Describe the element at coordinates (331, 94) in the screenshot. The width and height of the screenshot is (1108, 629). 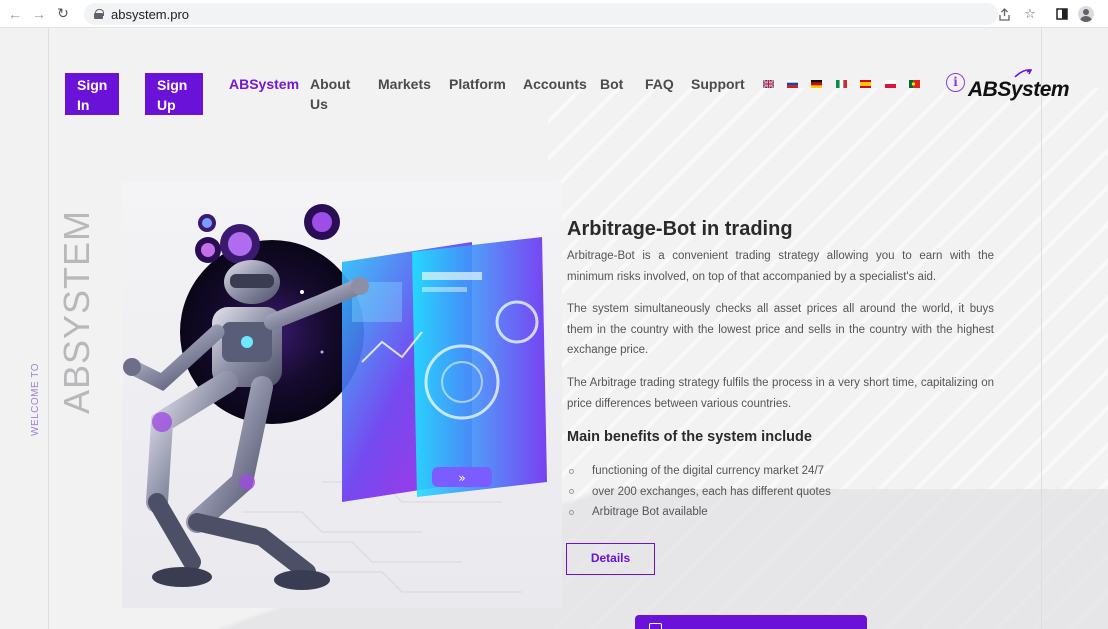
I see `nav-about-us: About Us` at that location.